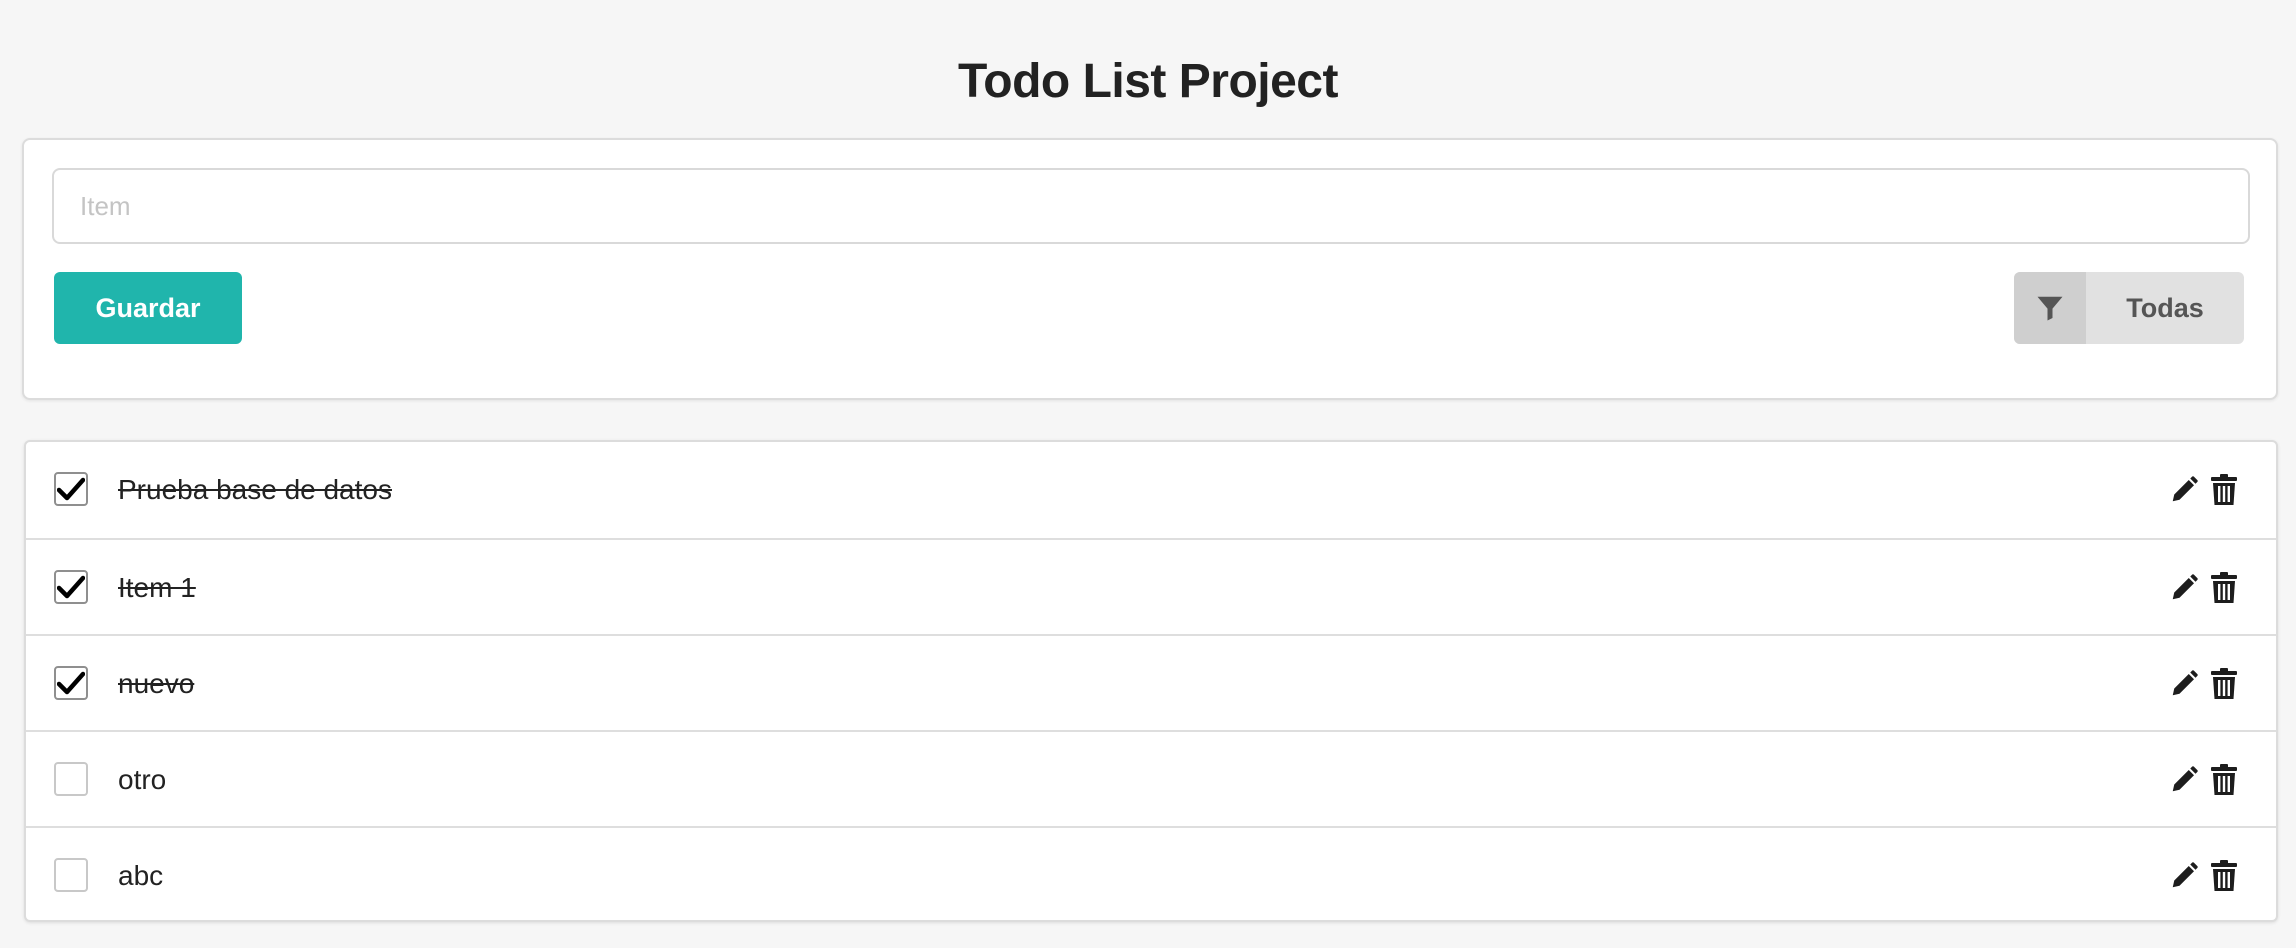  Describe the element at coordinates (1148, 81) in the screenshot. I see `page-title: Todo List Project` at that location.